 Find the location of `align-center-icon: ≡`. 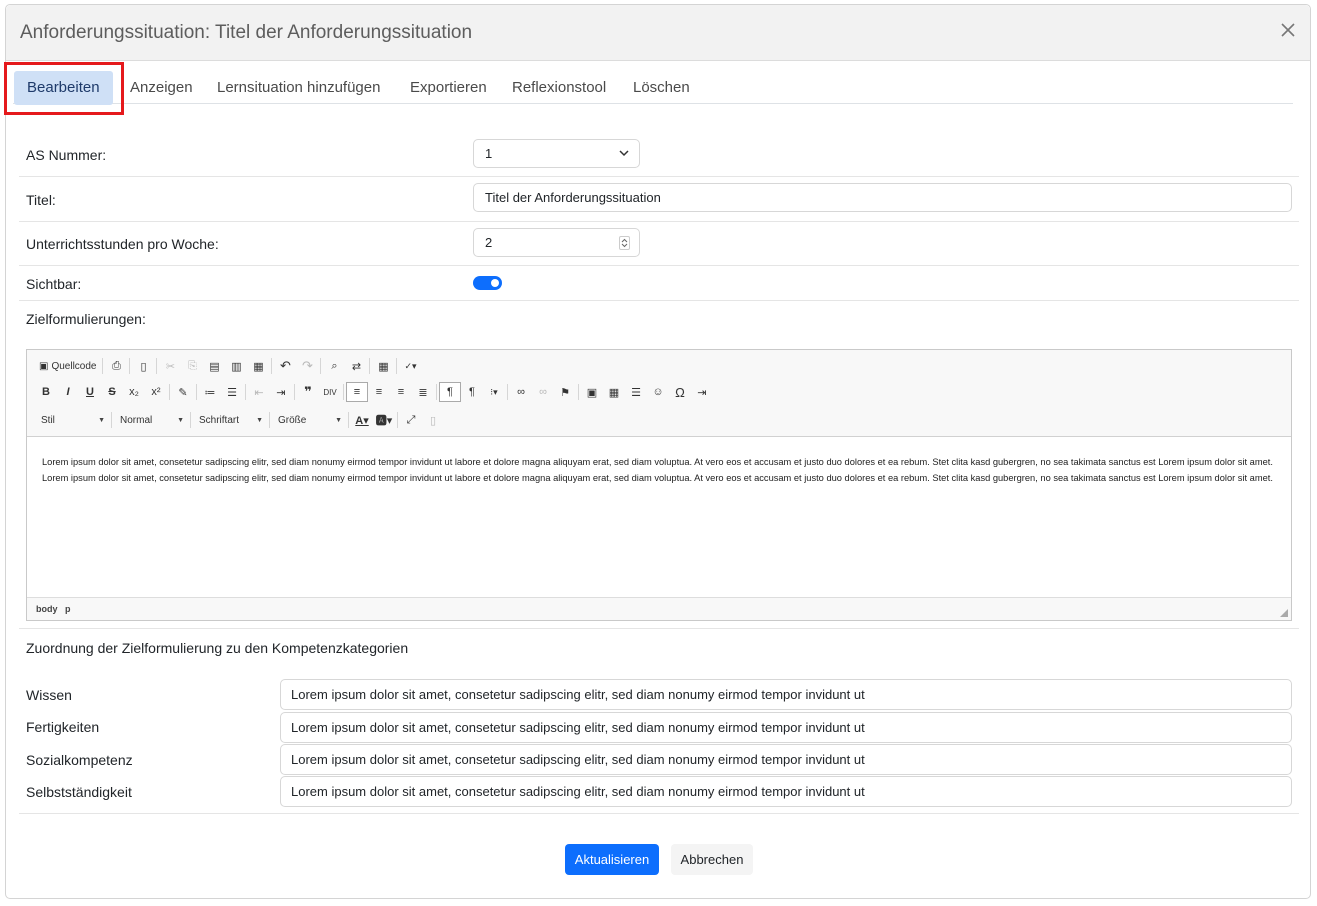

align-center-icon: ≡ is located at coordinates (379, 392).